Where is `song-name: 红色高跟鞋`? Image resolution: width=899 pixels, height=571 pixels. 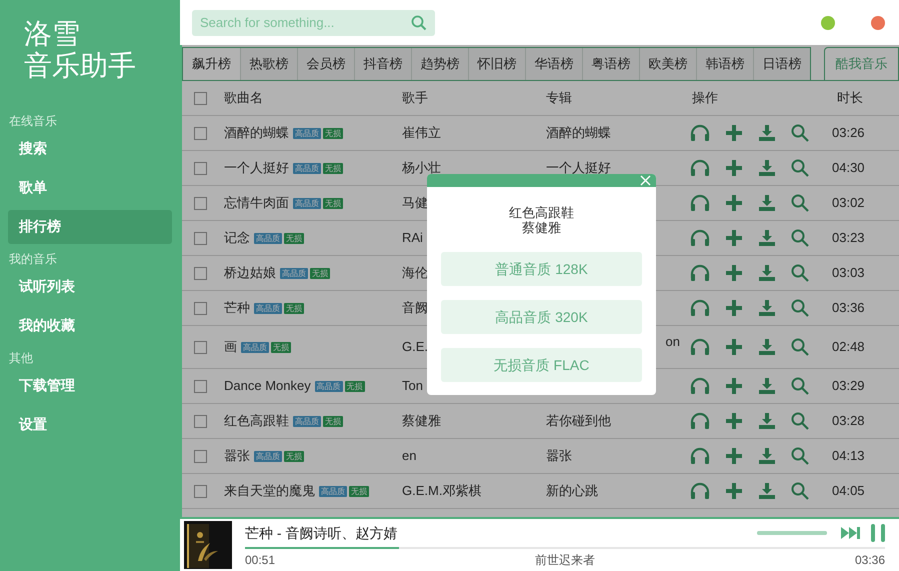 song-name: 红色高跟鞋 is located at coordinates (256, 421).